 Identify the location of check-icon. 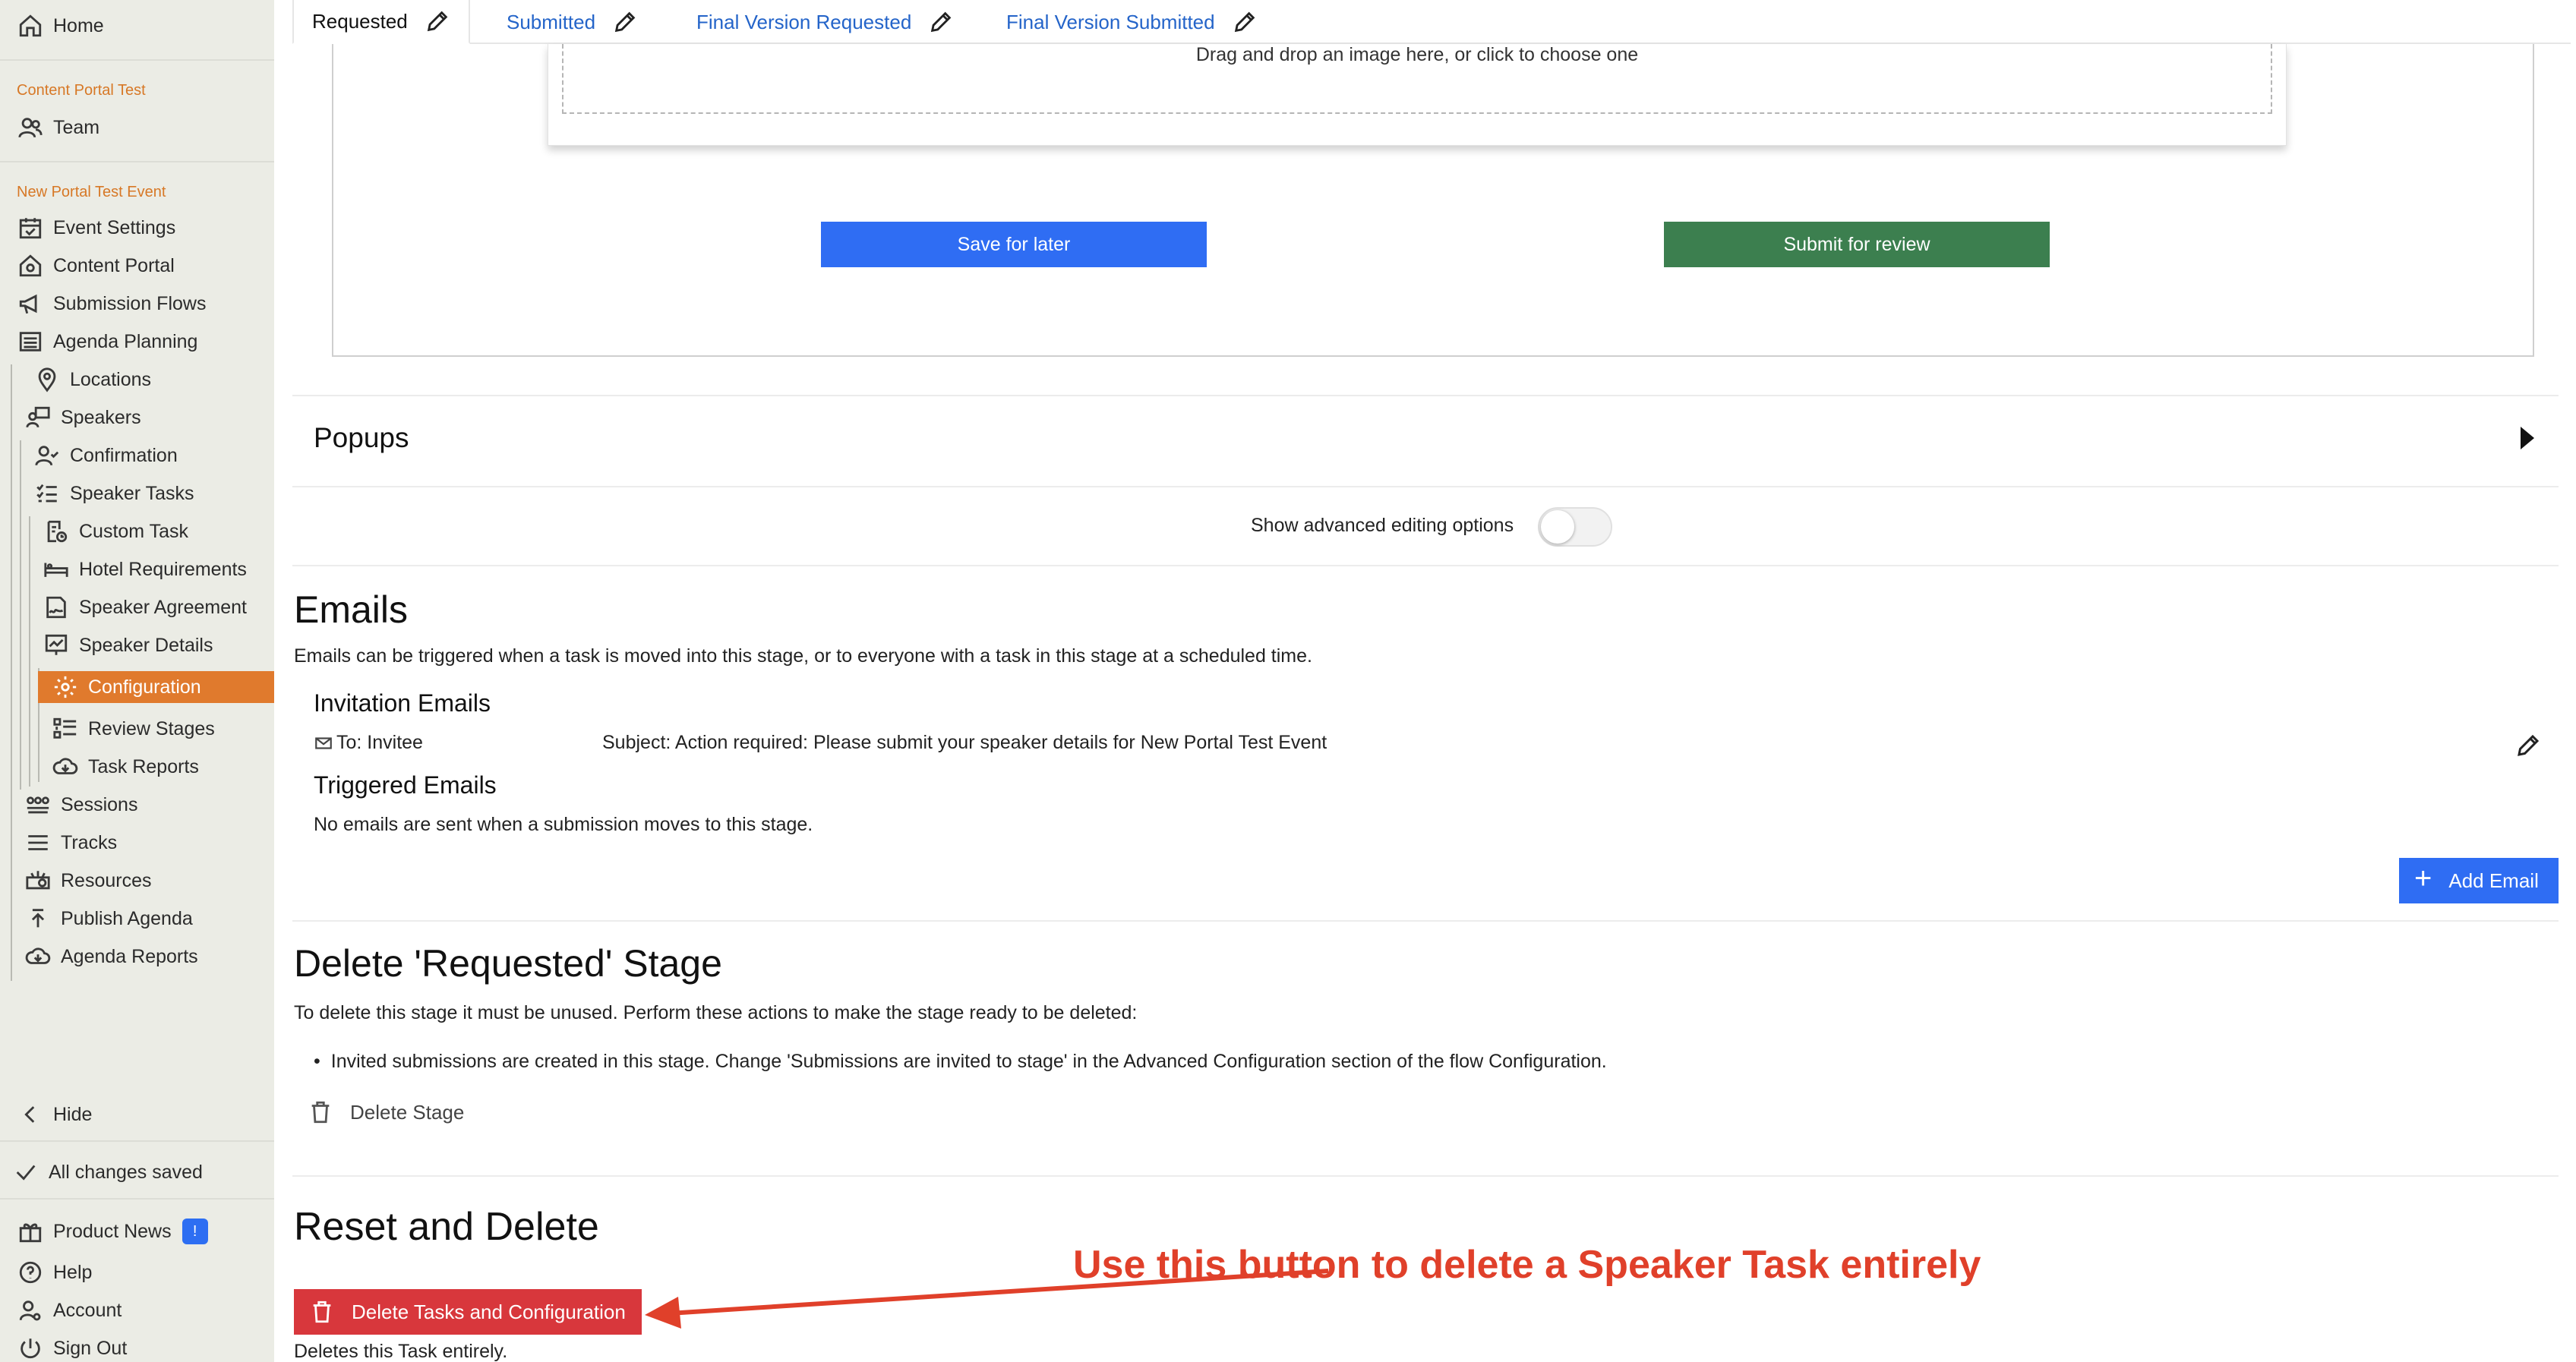
(26, 1172).